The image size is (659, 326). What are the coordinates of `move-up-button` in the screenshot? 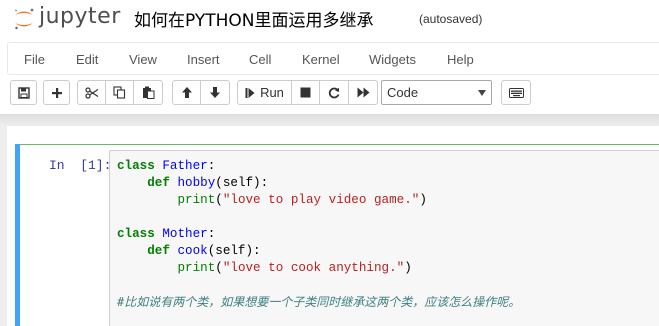 It's located at (186, 92).